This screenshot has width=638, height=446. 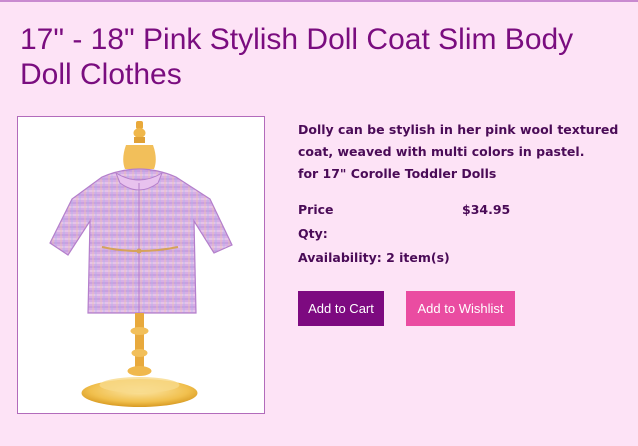 I want to click on add-to-wishlist-button: Add to Wishlist, so click(x=460, y=308).